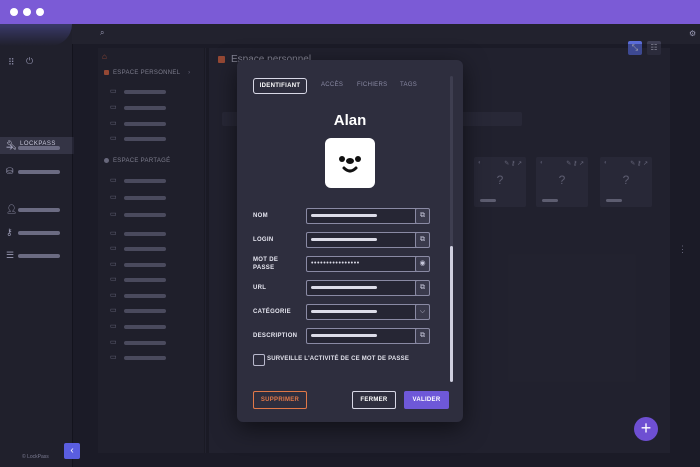  I want to click on modal-scrollbar, so click(451, 229).